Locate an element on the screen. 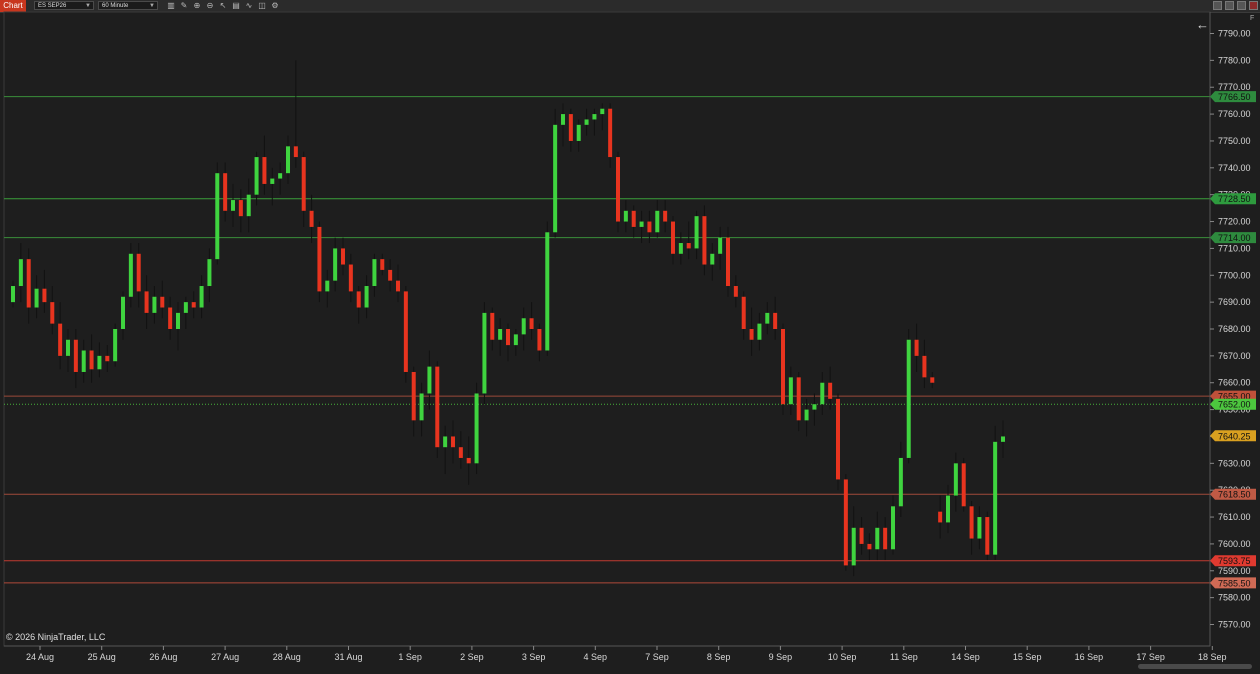 Image resolution: width=1260 pixels, height=674 pixels. horizontal-scrollbar is located at coordinates (1195, 666).